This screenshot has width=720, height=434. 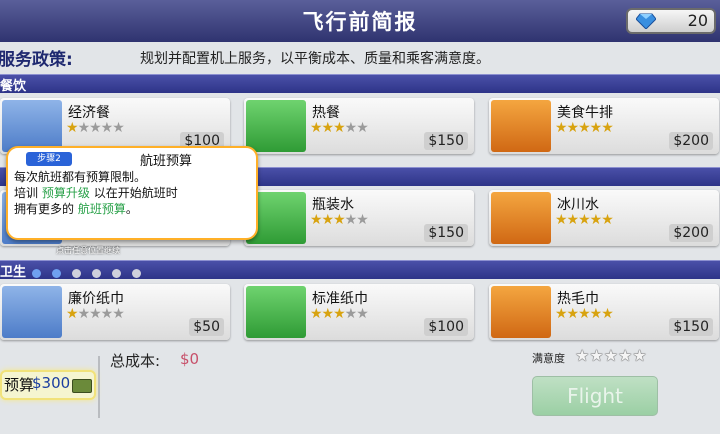 I want to click on section-bar-catering, so click(x=360, y=83).